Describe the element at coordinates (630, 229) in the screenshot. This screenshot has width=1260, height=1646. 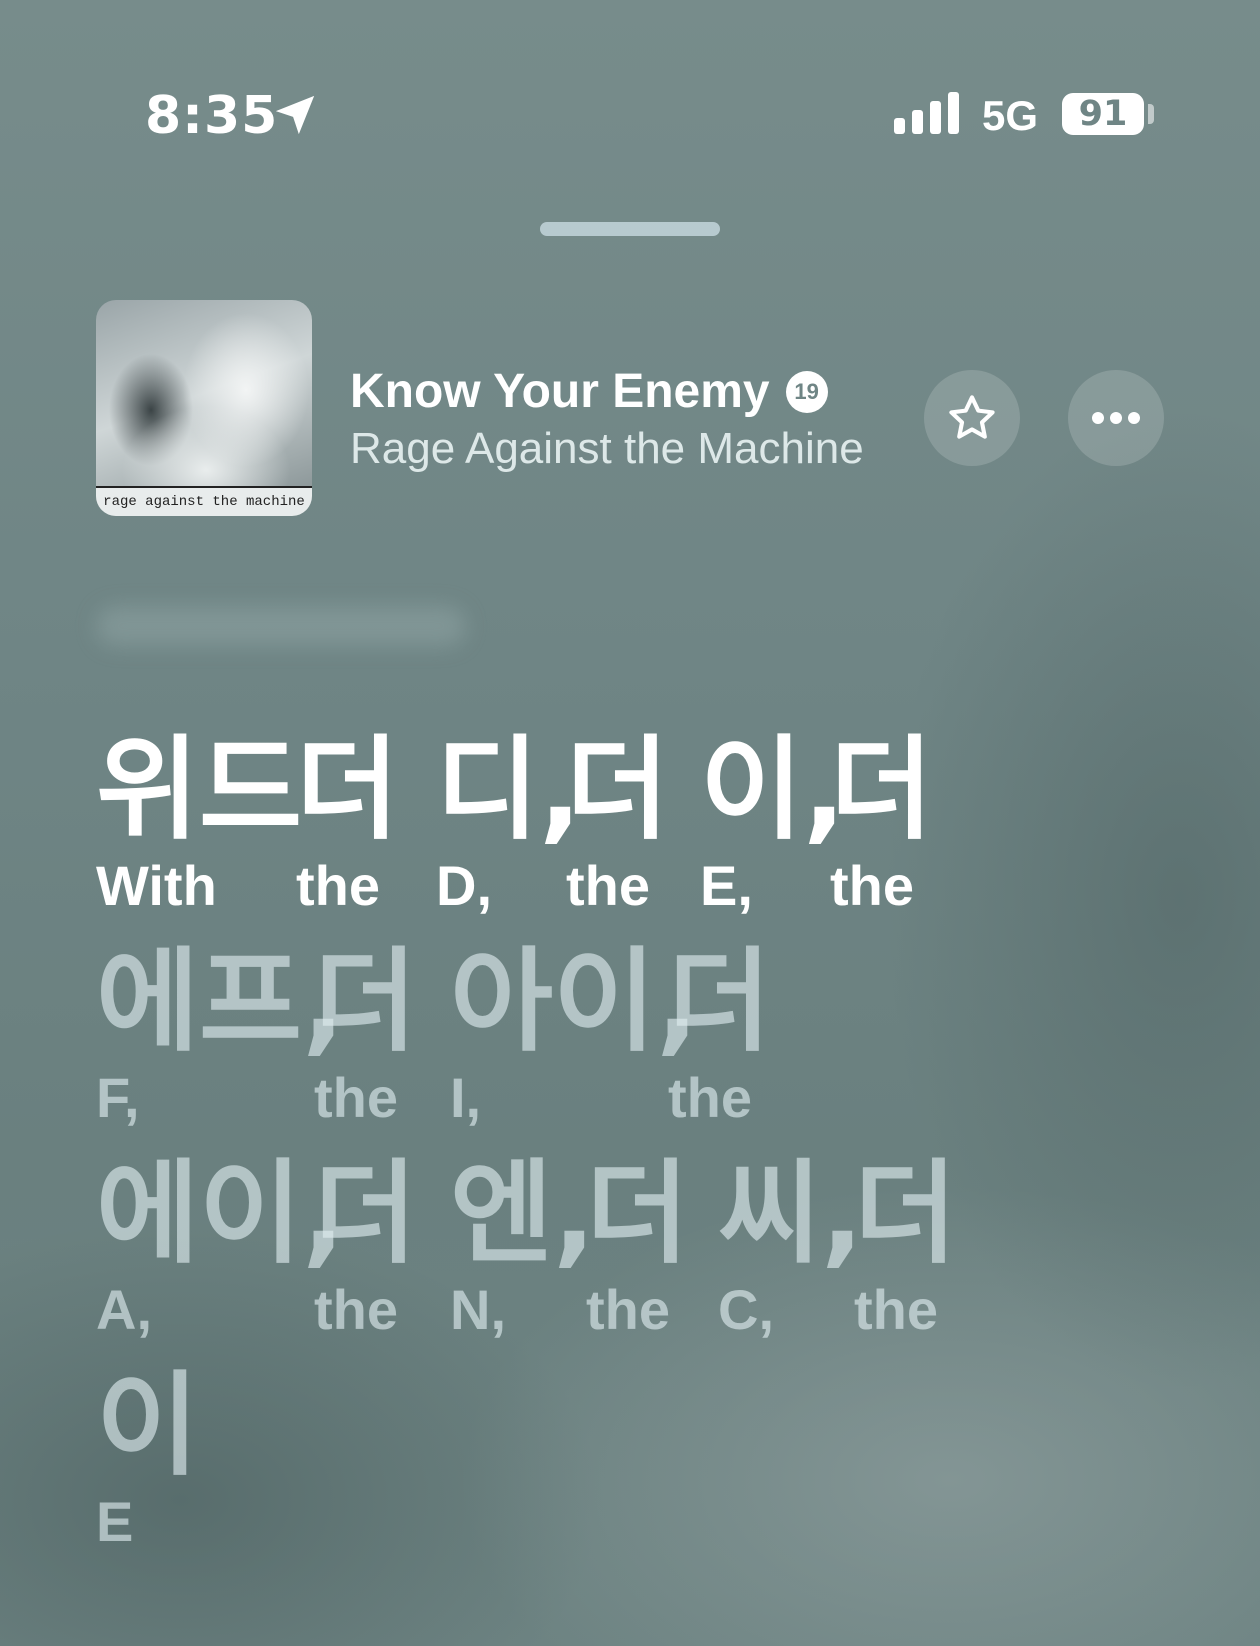
I see `sheet-grabber` at that location.